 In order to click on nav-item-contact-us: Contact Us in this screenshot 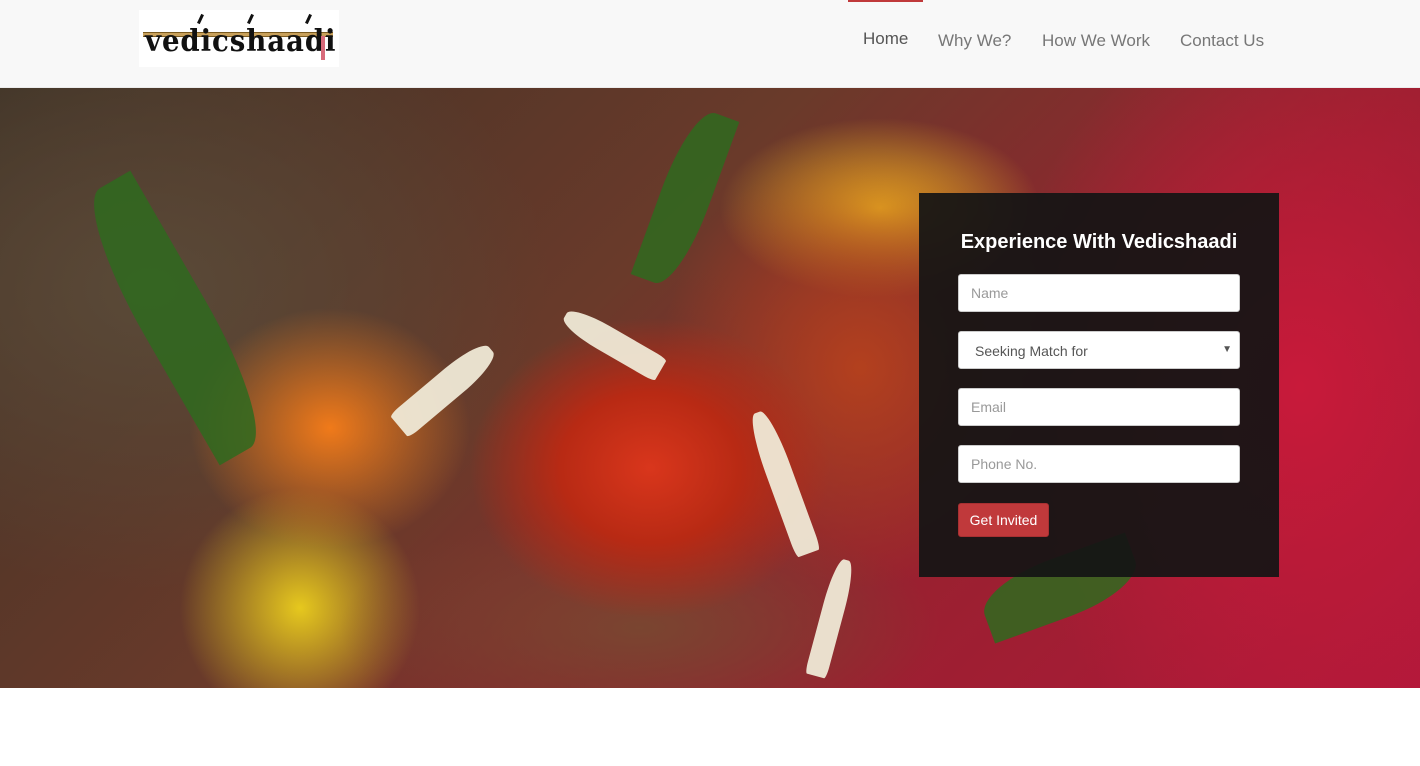, I will do `click(1222, 41)`.